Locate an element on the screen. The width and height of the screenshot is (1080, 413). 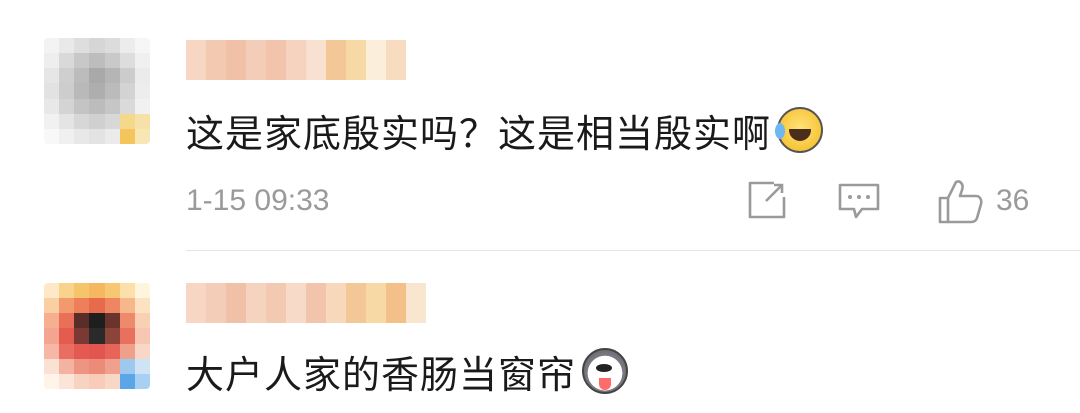
share-icon is located at coordinates (767, 200).